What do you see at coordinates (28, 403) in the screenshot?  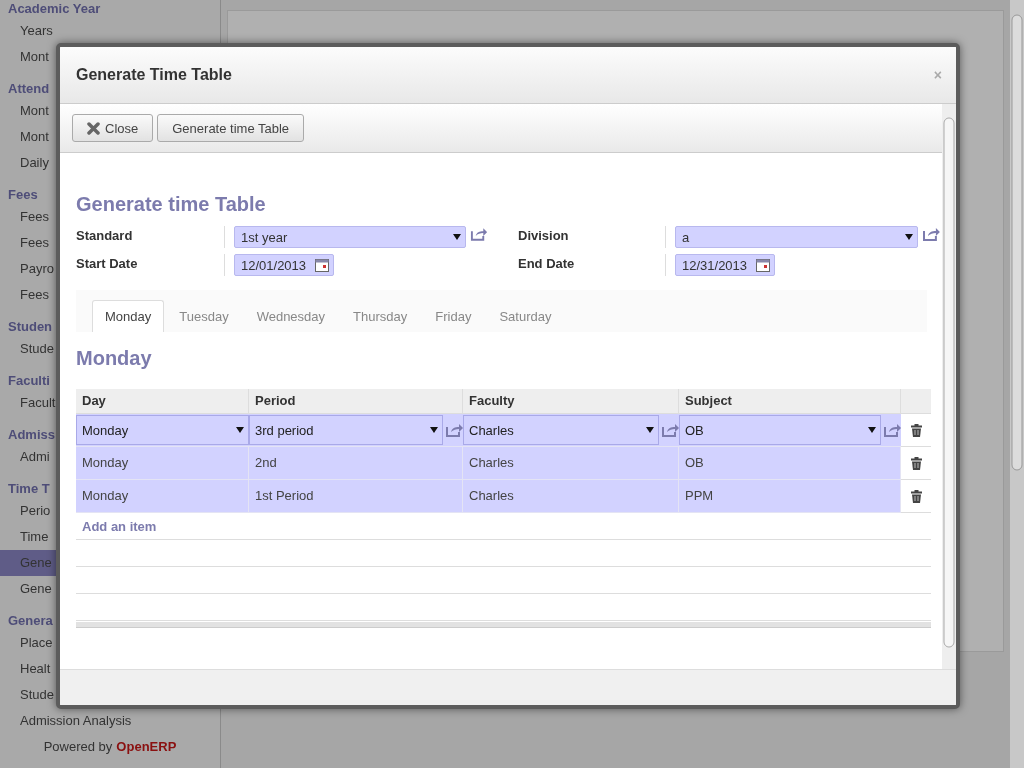 I see `sidebar-item: Facult` at bounding box center [28, 403].